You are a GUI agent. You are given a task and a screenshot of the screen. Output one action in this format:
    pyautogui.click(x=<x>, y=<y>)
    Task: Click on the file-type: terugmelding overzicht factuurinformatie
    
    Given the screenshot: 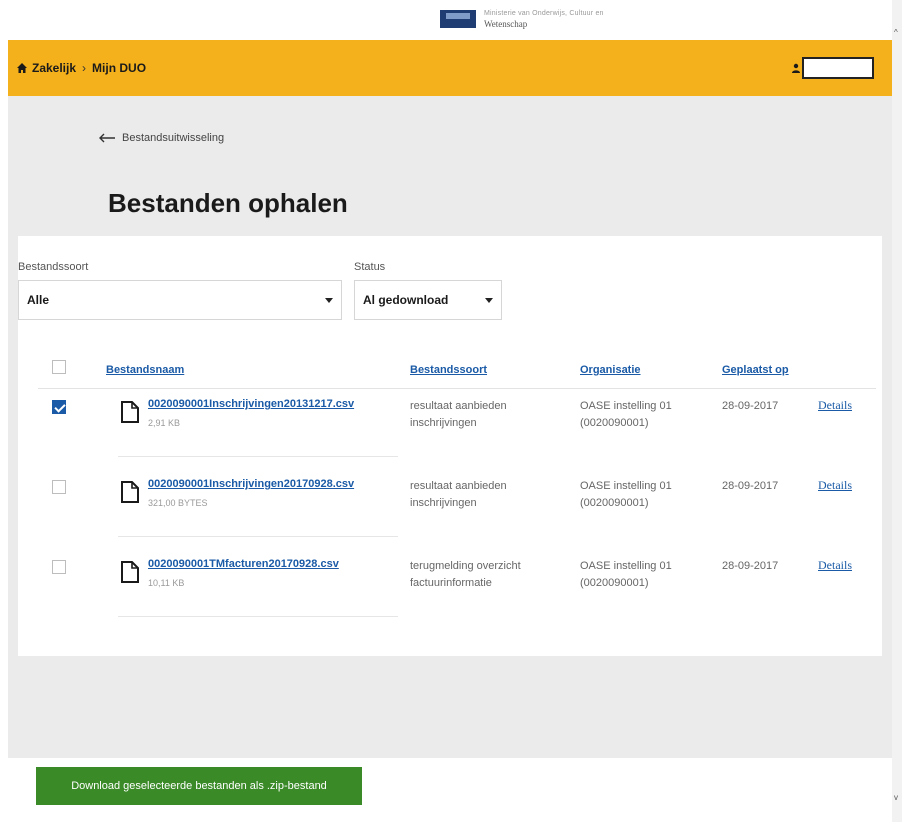 What is the action you would take?
    pyautogui.click(x=465, y=575)
    